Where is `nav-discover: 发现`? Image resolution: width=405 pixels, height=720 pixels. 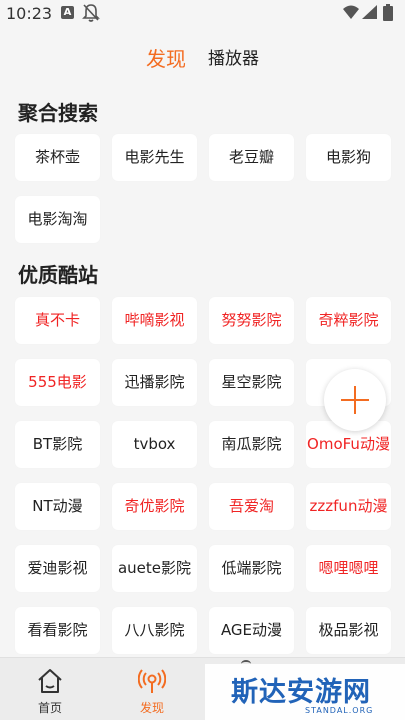 nav-discover: 发现 is located at coordinates (152, 689).